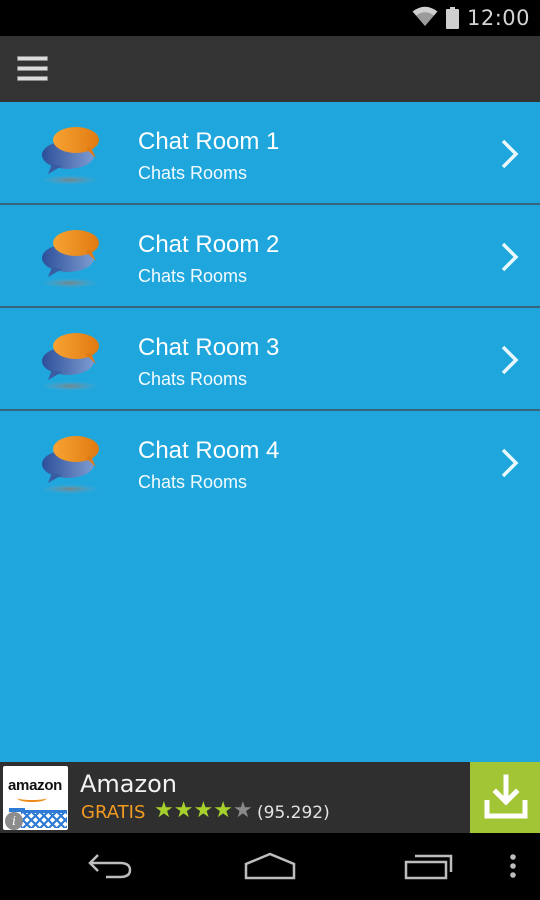  I want to click on hamburger-menu-icon, so click(33, 69).